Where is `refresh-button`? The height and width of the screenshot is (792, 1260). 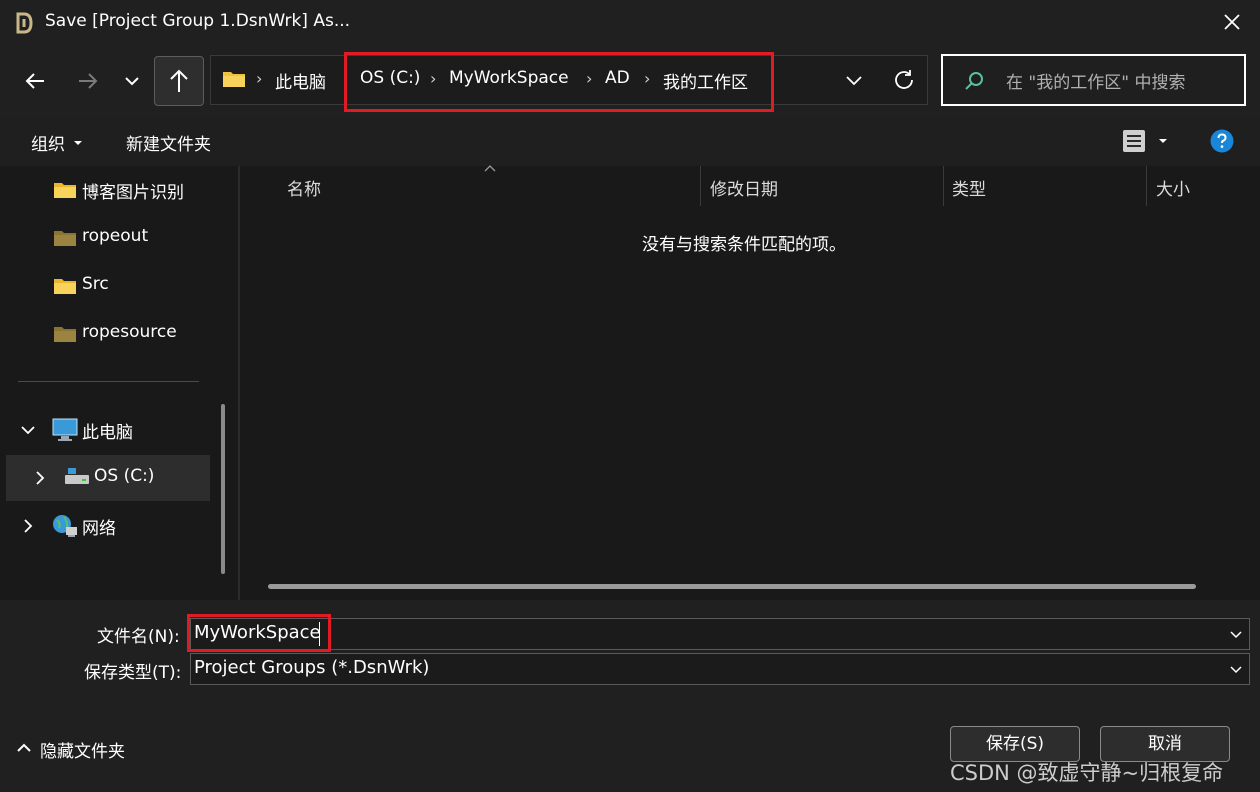
refresh-button is located at coordinates (904, 80).